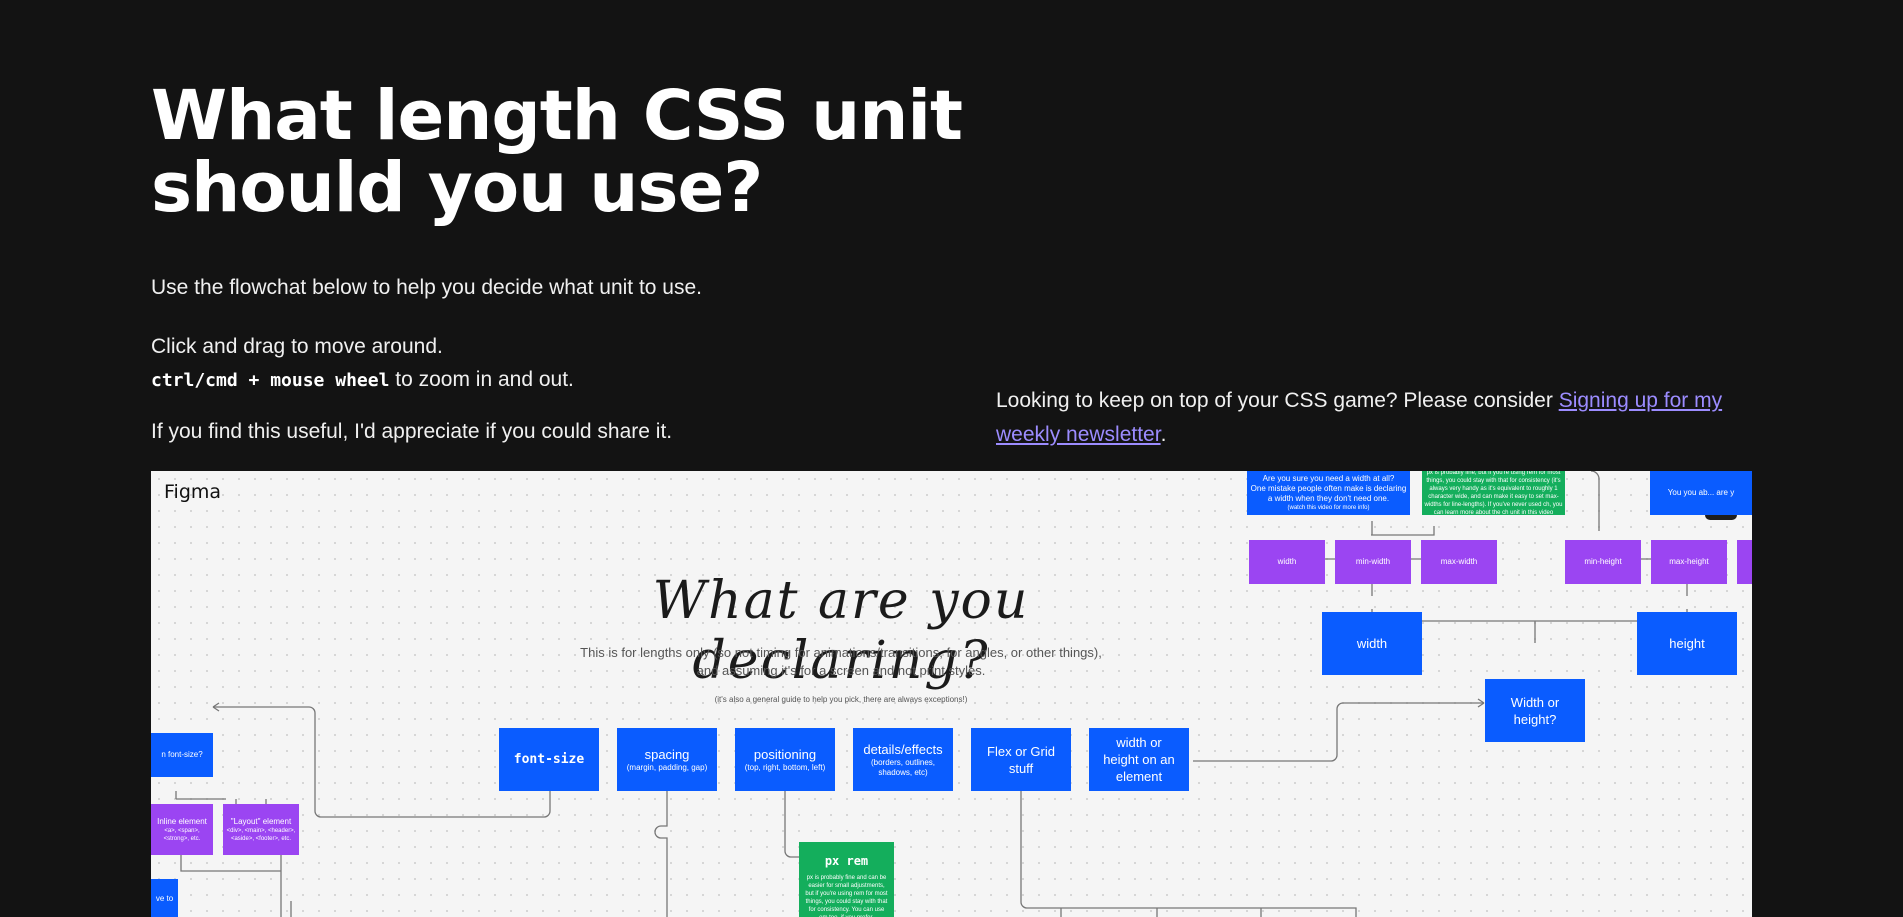  What do you see at coordinates (182, 834) in the screenshot?
I see `inline-element-sub: <a>, <span>, <strong>, etc.` at bounding box center [182, 834].